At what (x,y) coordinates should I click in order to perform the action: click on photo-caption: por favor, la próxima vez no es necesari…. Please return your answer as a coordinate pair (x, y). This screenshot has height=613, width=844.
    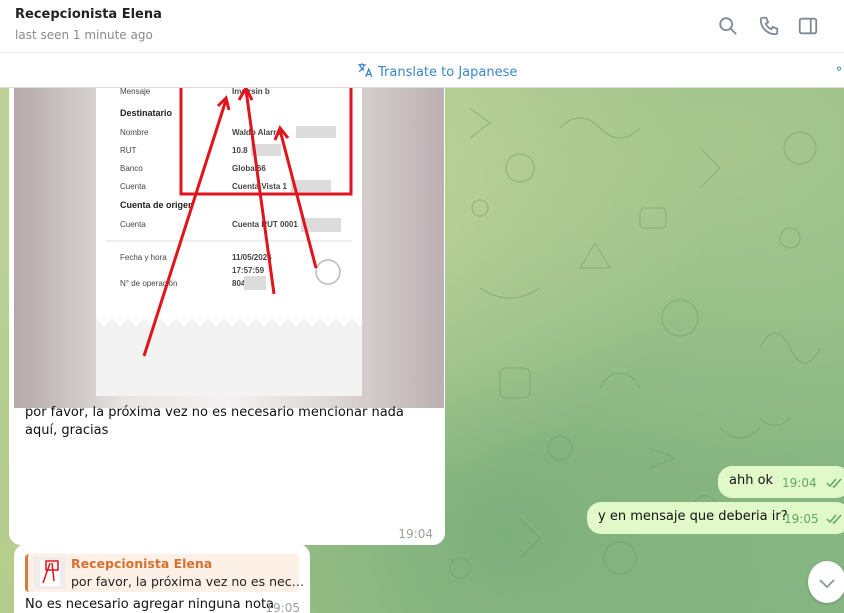
    Looking at the image, I should click on (214, 421).